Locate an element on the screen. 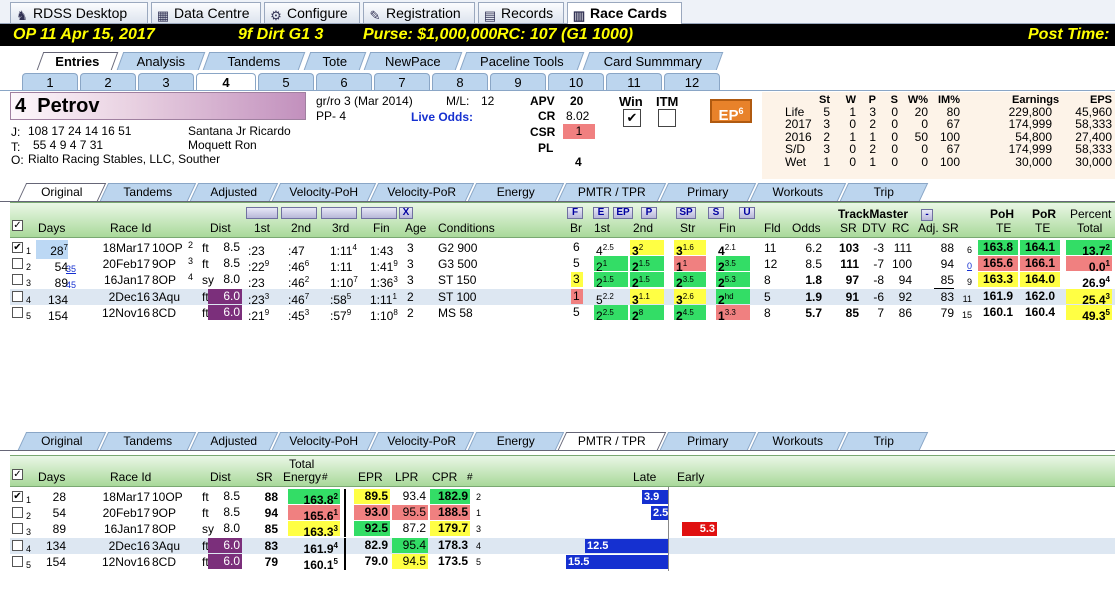  post-tab-7: 7 is located at coordinates (402, 82).